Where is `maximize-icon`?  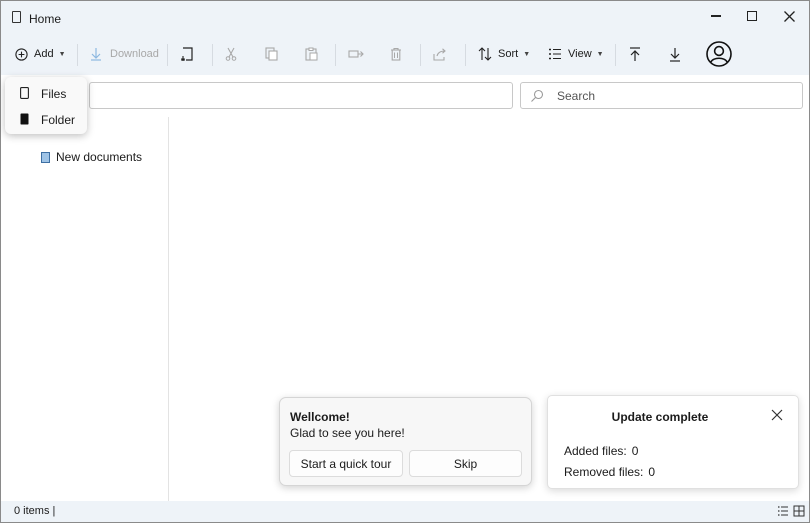 maximize-icon is located at coordinates (752, 16).